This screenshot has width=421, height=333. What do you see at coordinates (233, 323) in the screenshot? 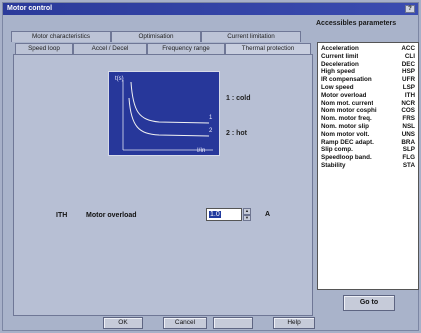
I see `apply-button` at bounding box center [233, 323].